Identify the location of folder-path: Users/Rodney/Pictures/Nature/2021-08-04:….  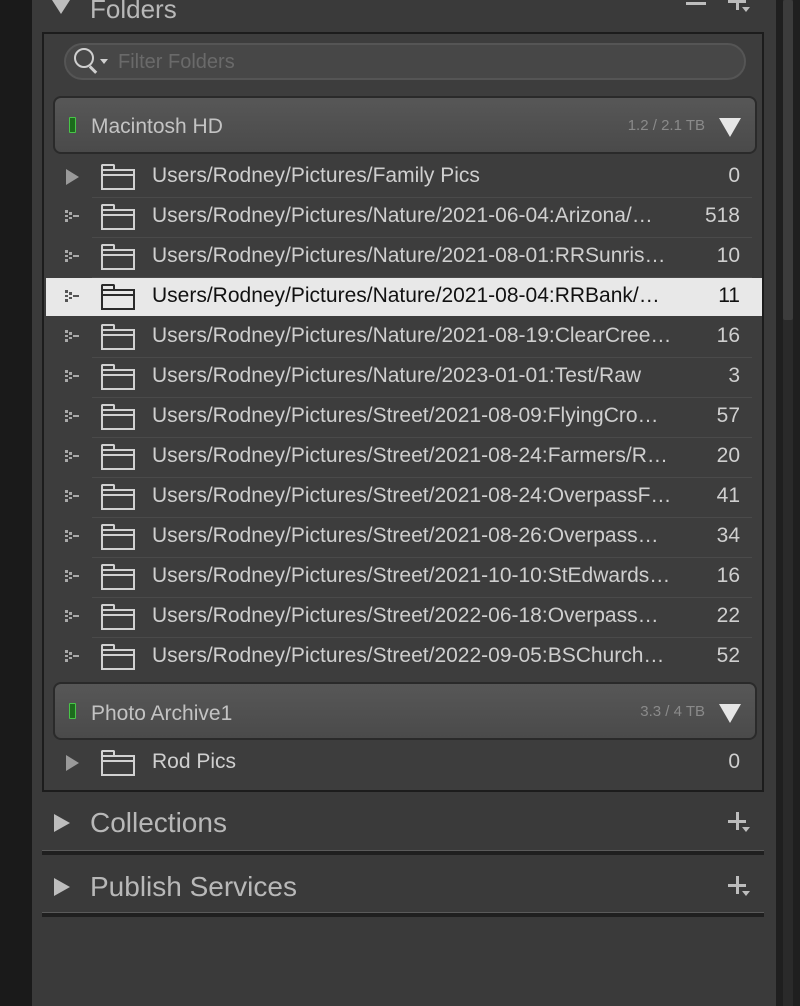
(406, 295).